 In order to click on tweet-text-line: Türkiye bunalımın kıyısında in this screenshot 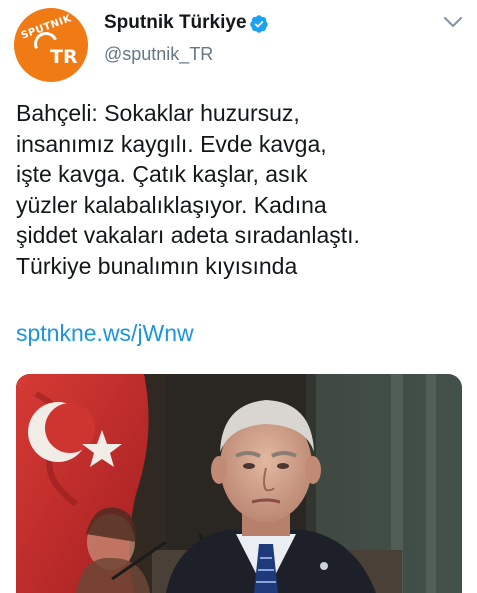, I will do `click(157, 265)`.